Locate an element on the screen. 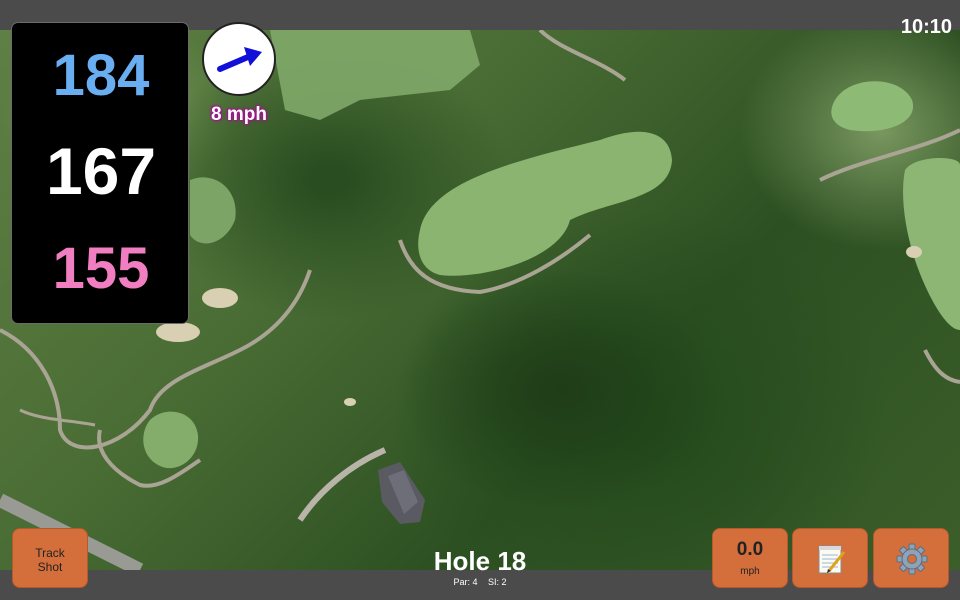 Image resolution: width=960 pixels, height=600 pixels. wind-direction-dial is located at coordinates (239, 59).